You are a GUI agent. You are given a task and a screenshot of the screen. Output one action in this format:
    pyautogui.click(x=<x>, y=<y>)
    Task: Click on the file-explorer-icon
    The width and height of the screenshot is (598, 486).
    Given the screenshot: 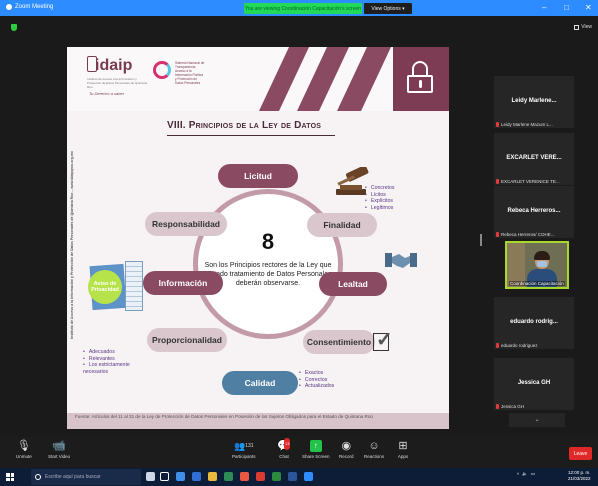 What is the action you would take?
    pyautogui.click(x=212, y=476)
    